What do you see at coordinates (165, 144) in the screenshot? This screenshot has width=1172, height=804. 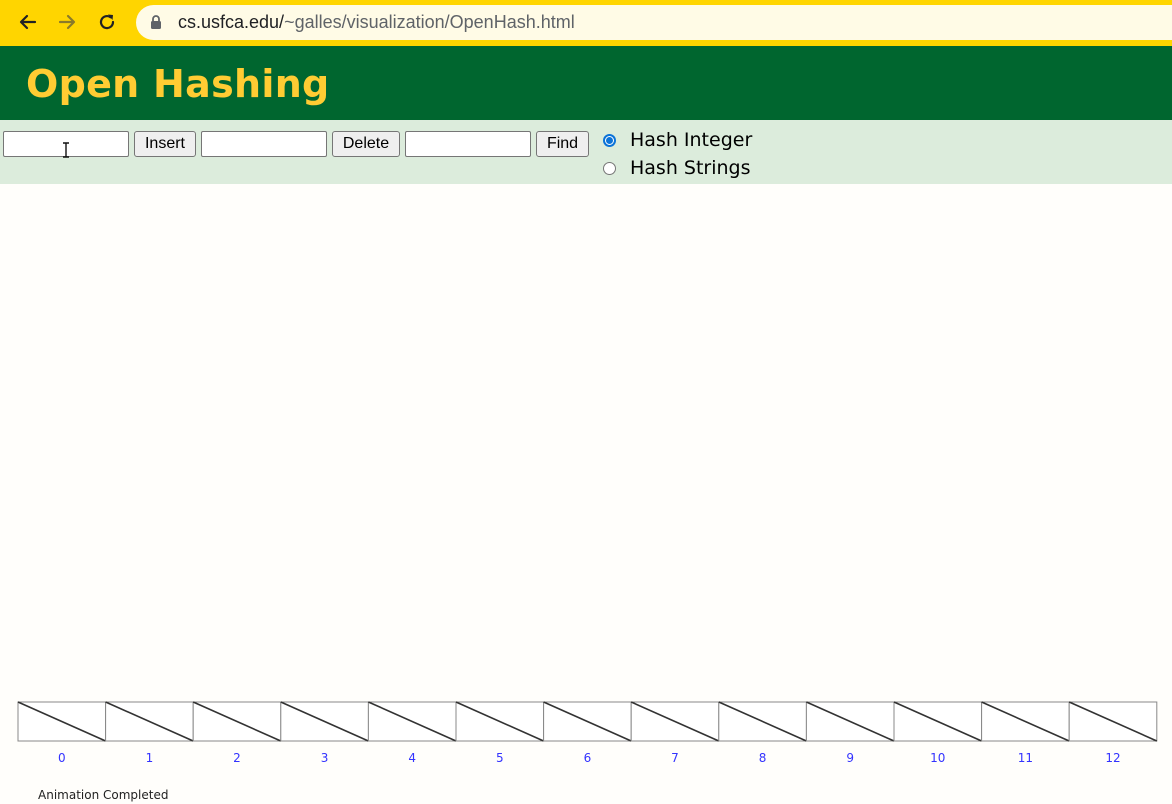 I see `insert-button: Insert` at bounding box center [165, 144].